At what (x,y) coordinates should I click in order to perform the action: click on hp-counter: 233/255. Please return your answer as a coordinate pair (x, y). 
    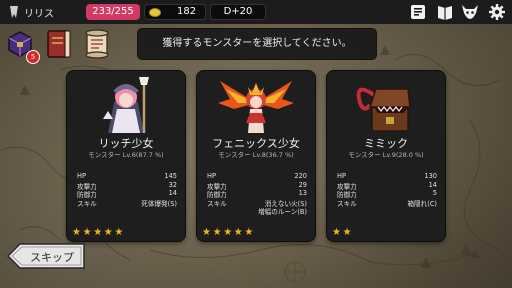
    Looking at the image, I should click on (113, 12).